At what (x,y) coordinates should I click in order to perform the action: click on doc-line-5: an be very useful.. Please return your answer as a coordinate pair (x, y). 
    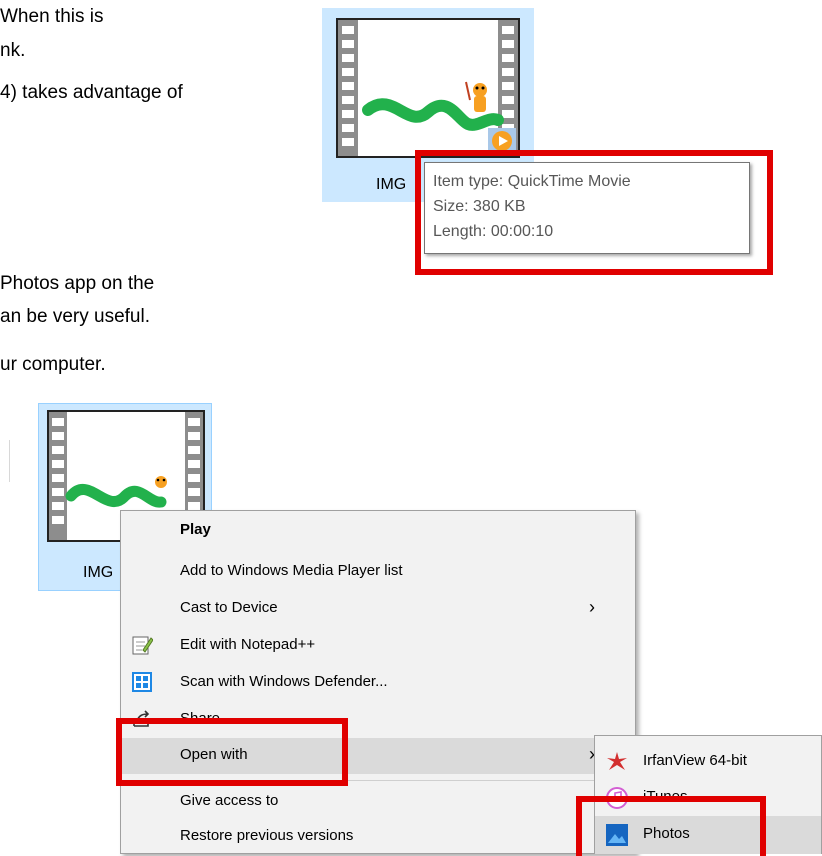
    Looking at the image, I should click on (75, 316).